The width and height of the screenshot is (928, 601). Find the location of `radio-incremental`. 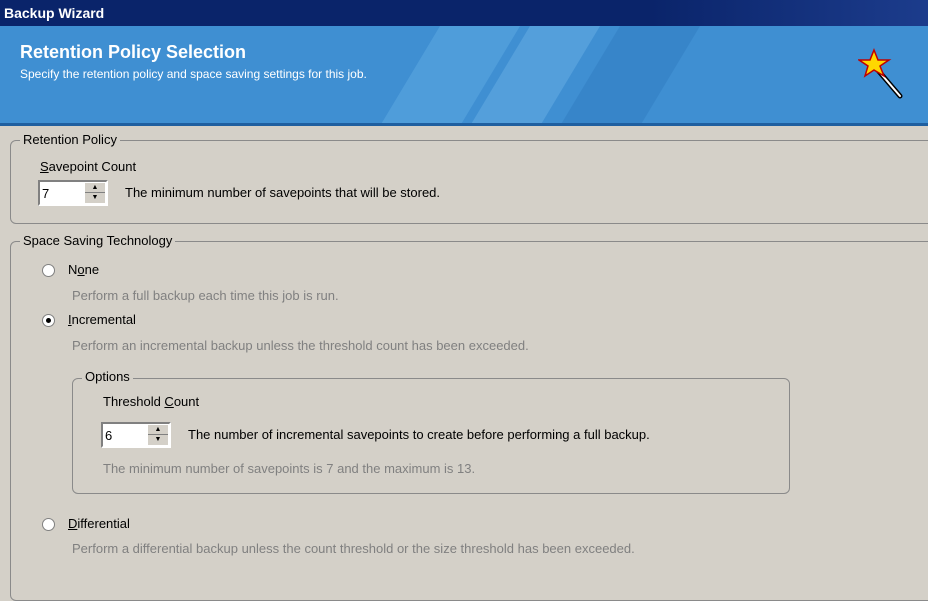

radio-incremental is located at coordinates (48, 320).